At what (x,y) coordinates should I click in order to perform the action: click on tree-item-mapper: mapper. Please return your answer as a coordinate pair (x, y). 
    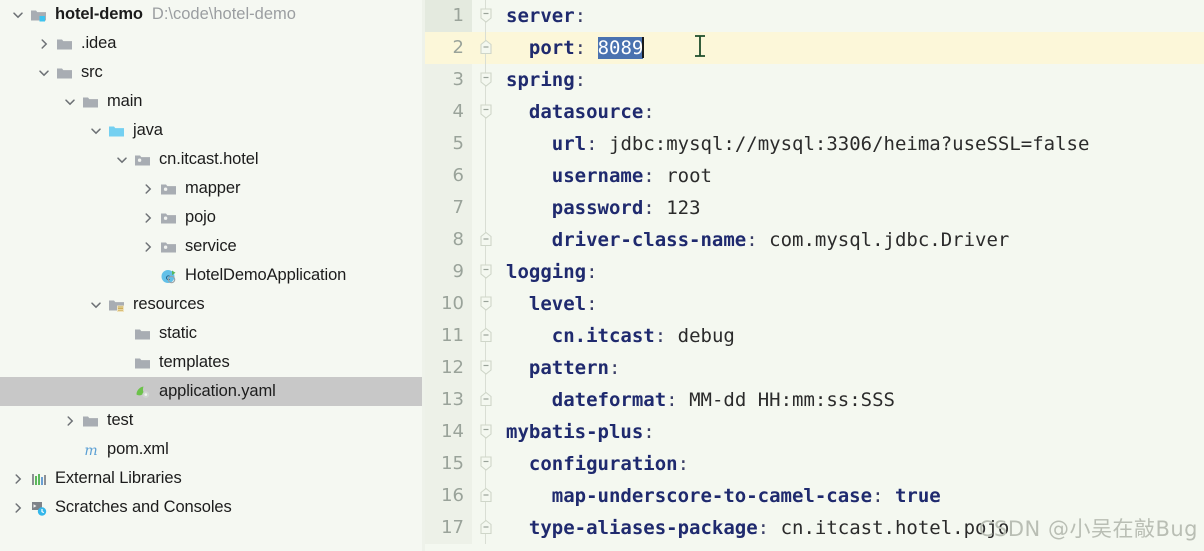
    Looking at the image, I should click on (211, 188).